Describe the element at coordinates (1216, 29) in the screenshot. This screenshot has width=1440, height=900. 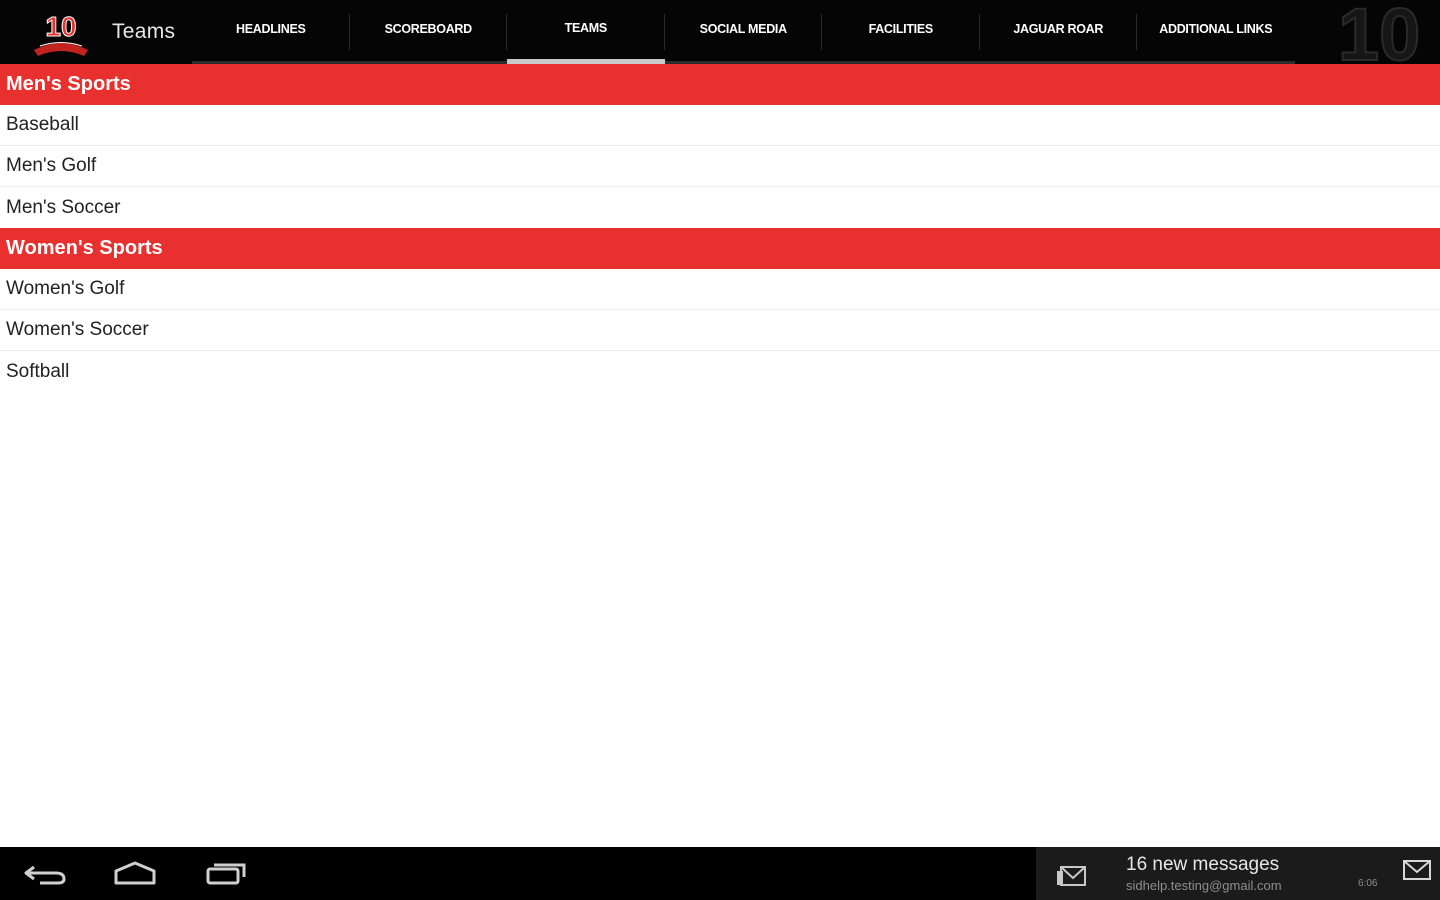
I see `tab-label: Additional Links` at that location.